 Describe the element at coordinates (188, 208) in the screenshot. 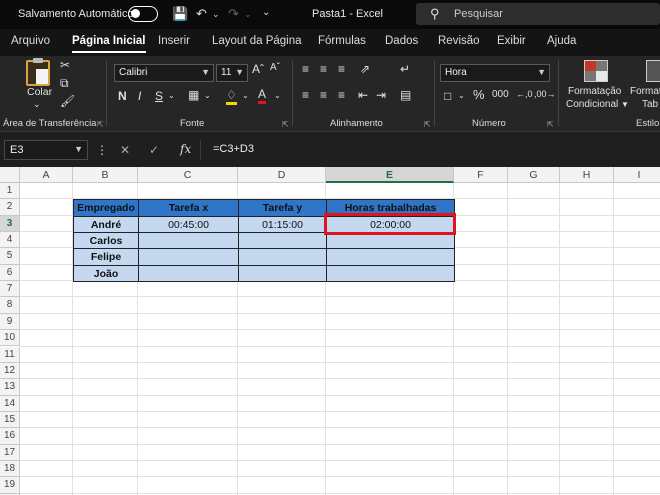

I see `table-header-cell: Tarefa x` at that location.